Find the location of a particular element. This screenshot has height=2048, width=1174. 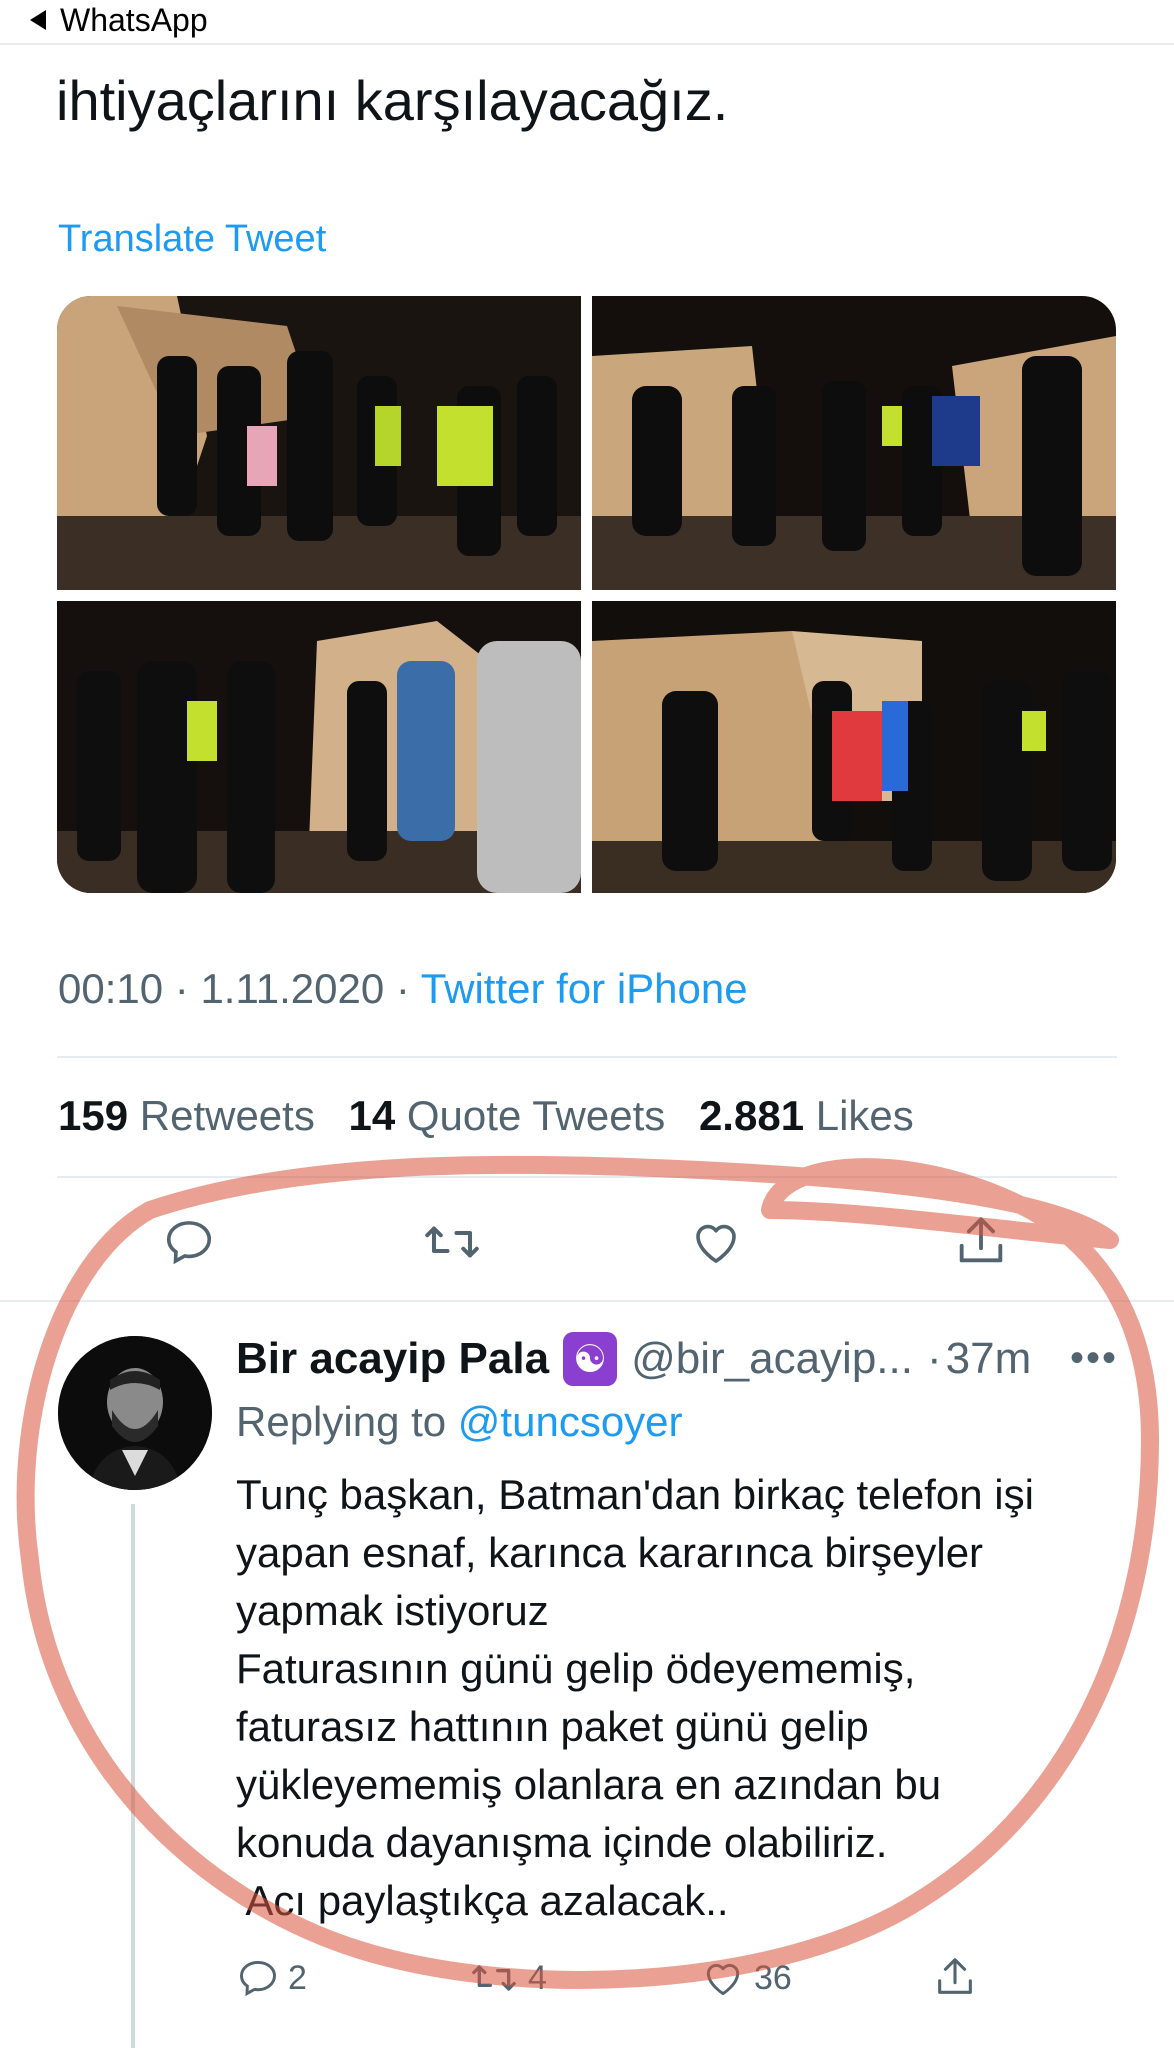

reply-text-line: yükleyememiş olanlara en azından bu is located at coordinates (589, 1784).